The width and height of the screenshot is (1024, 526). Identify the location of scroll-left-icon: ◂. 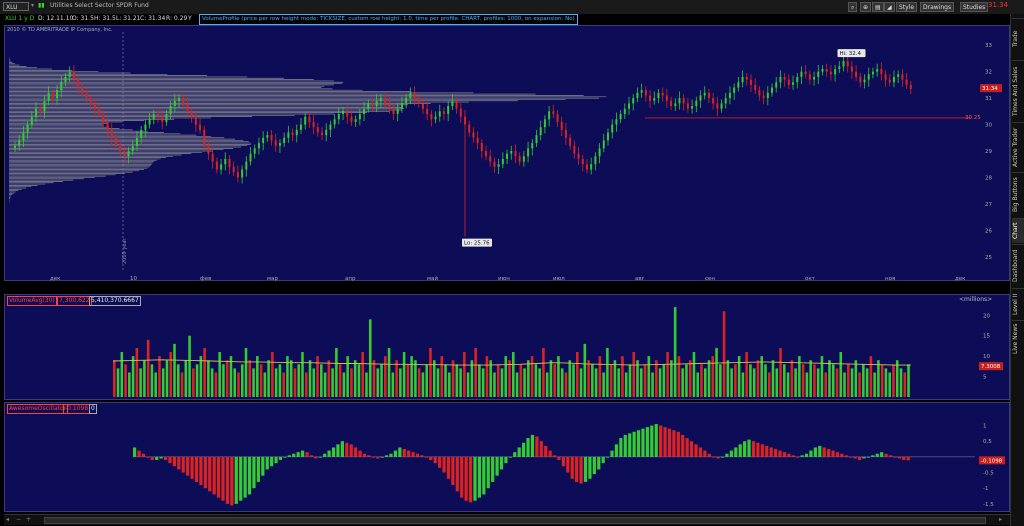
(7, 519).